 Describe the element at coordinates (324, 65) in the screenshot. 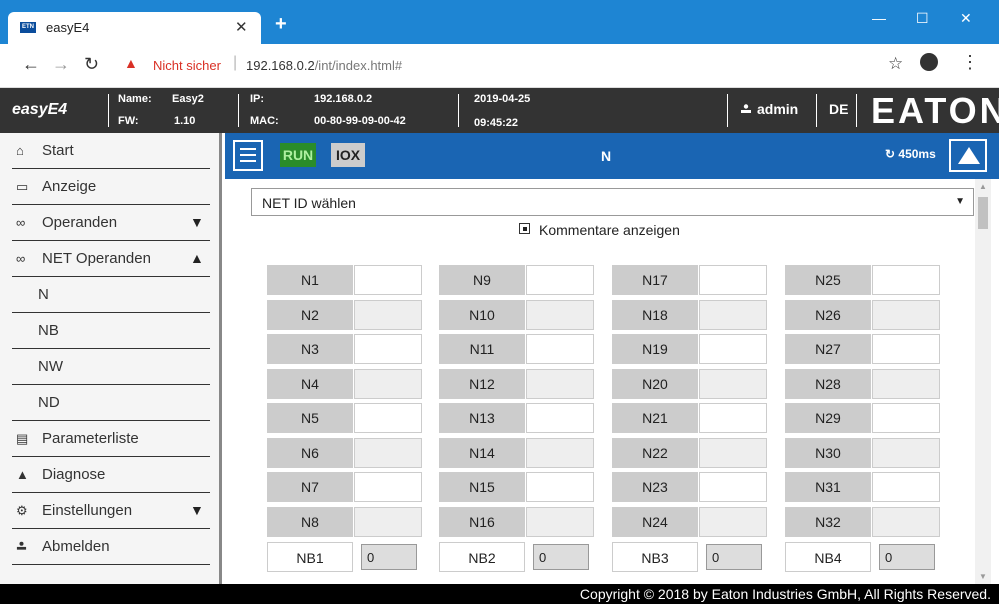

I see `url-field: 192.168.0.2/int/index.html#` at that location.